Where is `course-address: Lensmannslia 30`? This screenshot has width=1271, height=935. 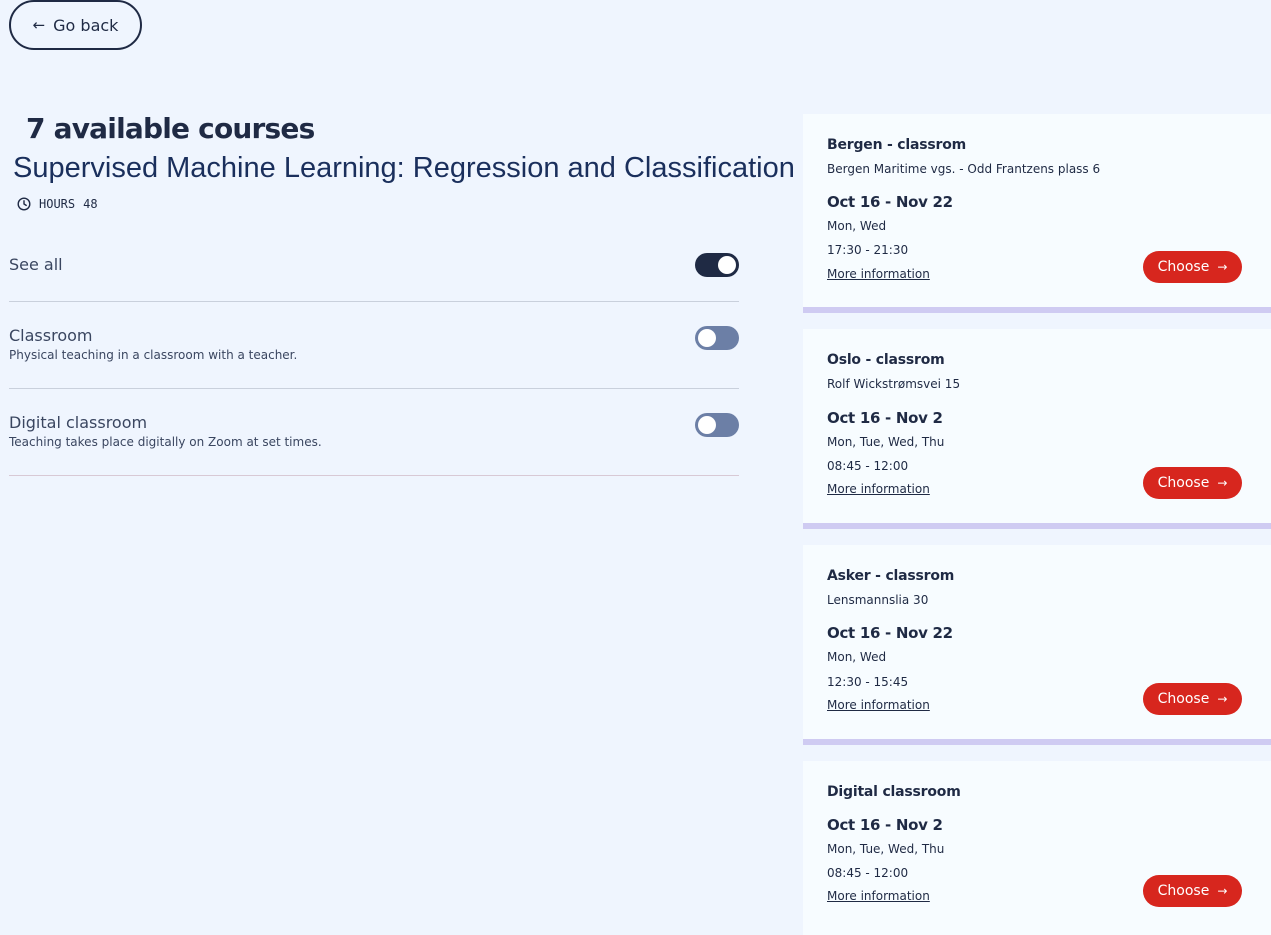
course-address: Lensmannslia 30 is located at coordinates (878, 600).